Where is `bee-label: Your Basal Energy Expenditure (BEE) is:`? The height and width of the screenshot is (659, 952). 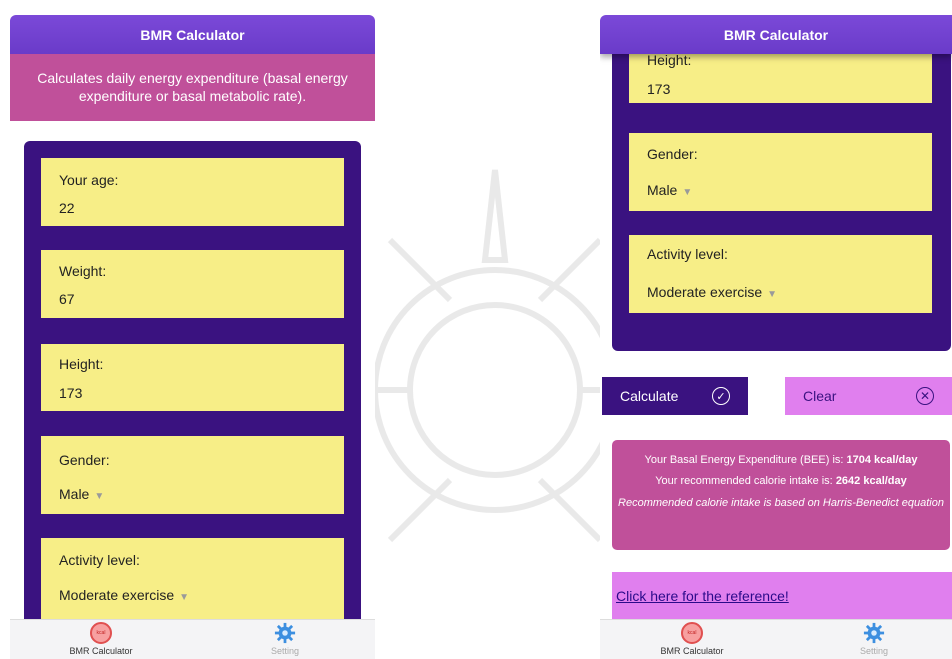
bee-label: Your Basal Energy Expenditure (BEE) is: is located at coordinates (744, 460).